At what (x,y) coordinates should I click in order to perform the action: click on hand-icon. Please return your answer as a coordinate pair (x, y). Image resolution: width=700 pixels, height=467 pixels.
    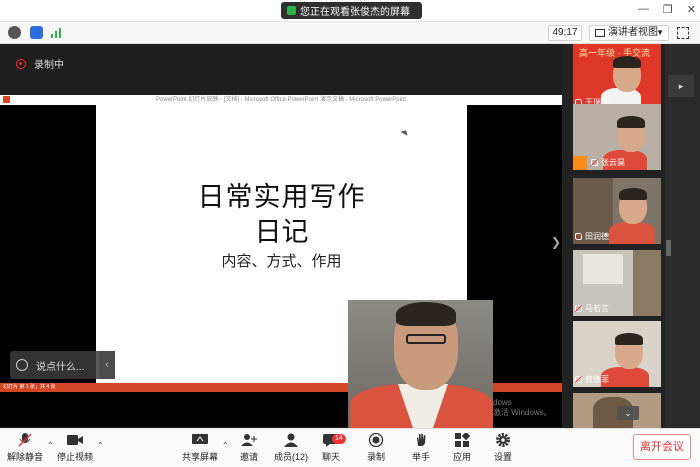
    Looking at the image, I should click on (421, 440).